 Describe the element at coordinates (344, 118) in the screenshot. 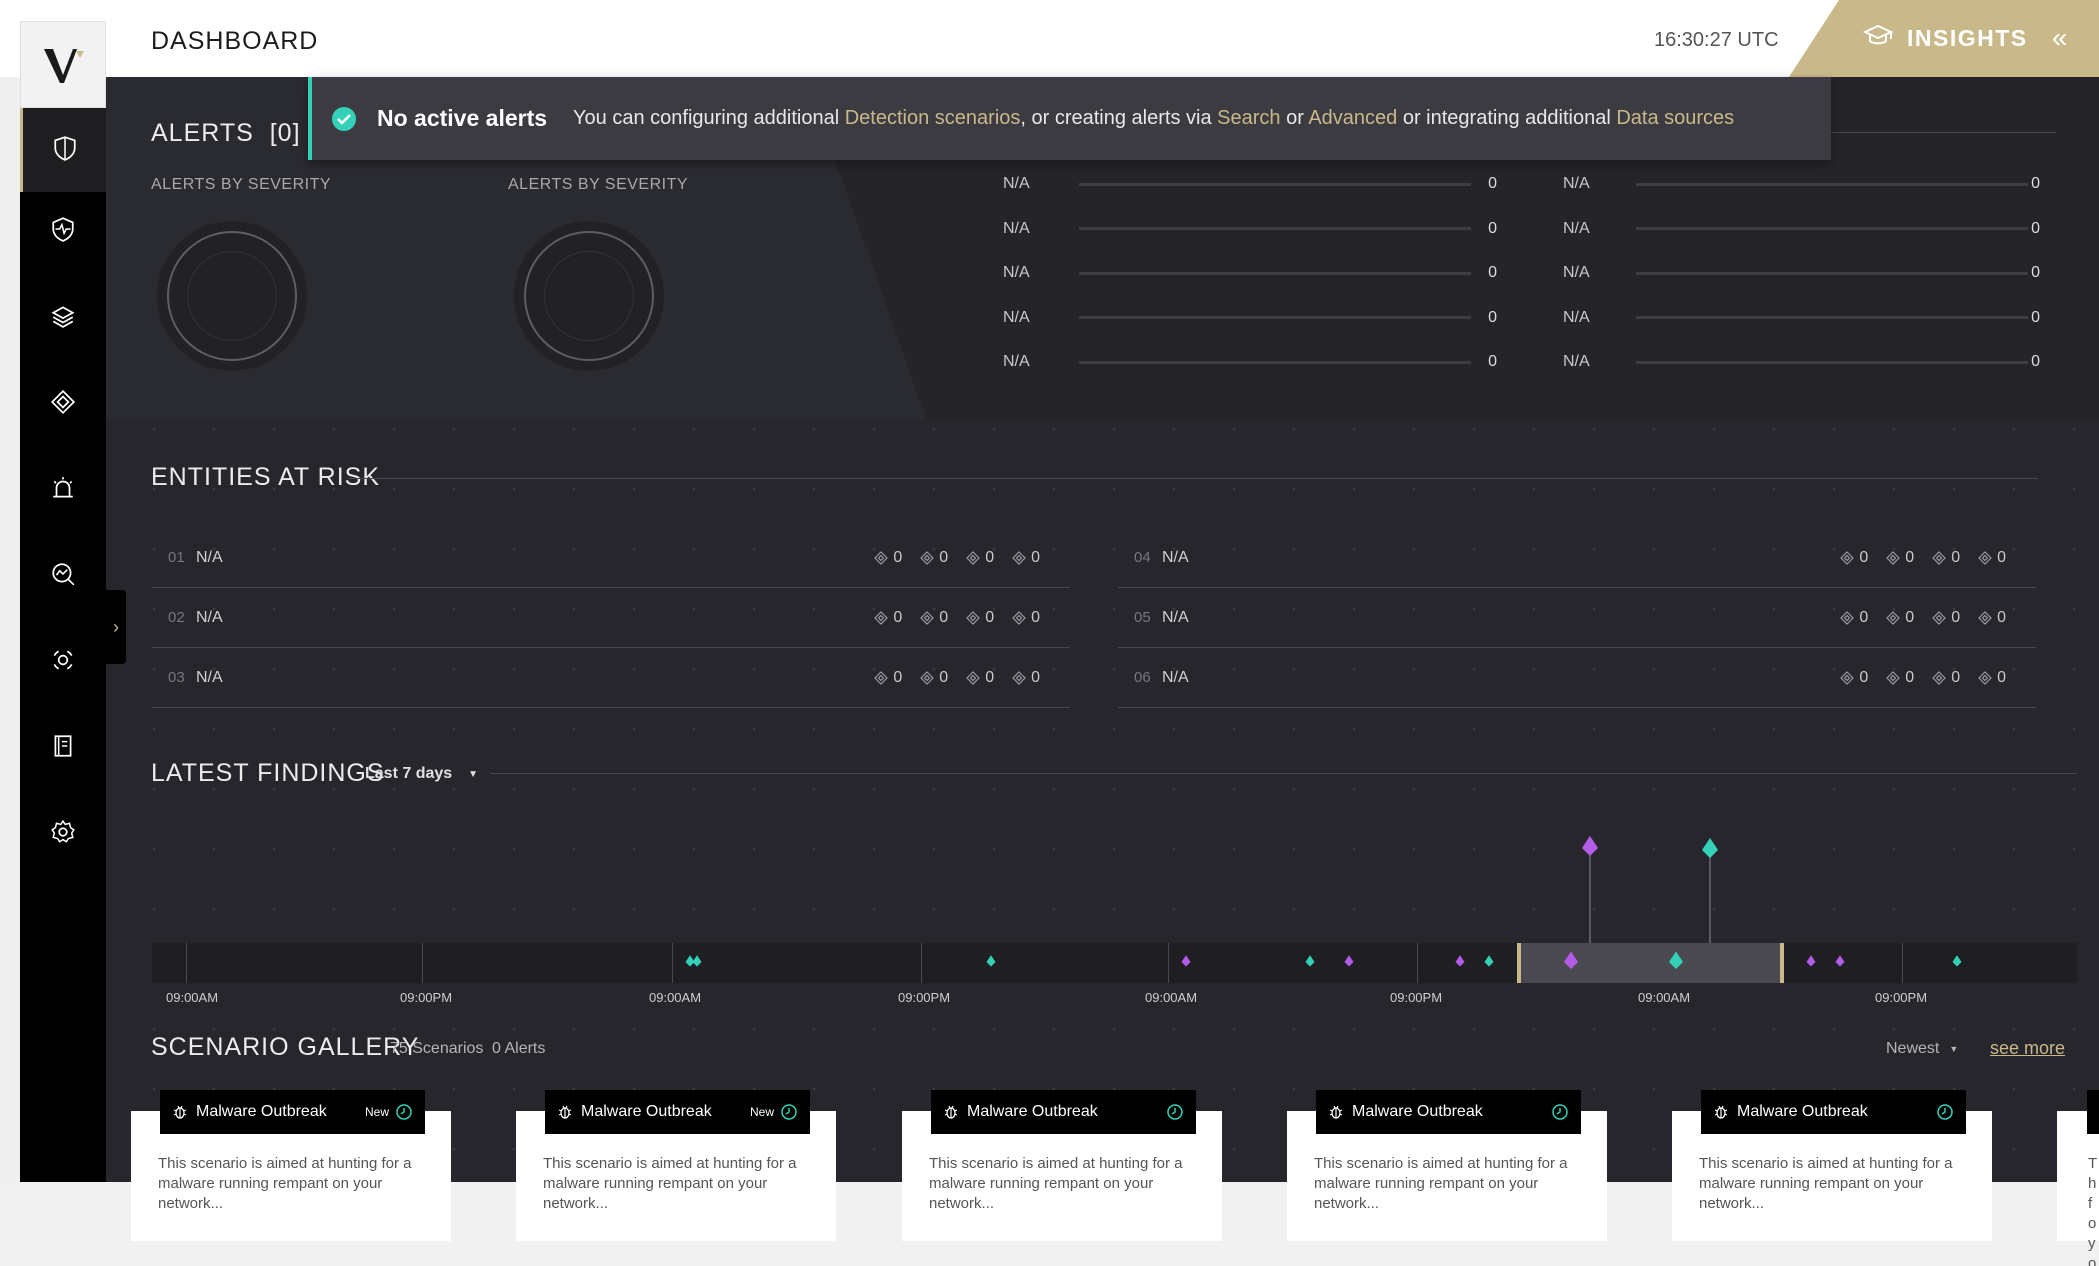

I see `check-circle-icon` at that location.